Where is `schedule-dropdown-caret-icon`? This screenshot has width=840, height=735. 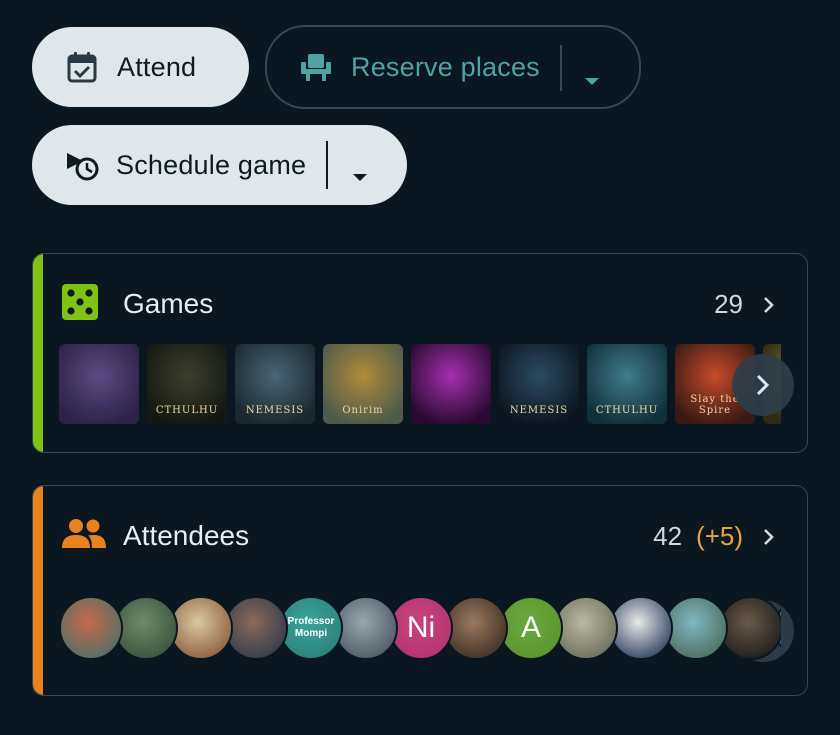 schedule-dropdown-caret-icon is located at coordinates (360, 174).